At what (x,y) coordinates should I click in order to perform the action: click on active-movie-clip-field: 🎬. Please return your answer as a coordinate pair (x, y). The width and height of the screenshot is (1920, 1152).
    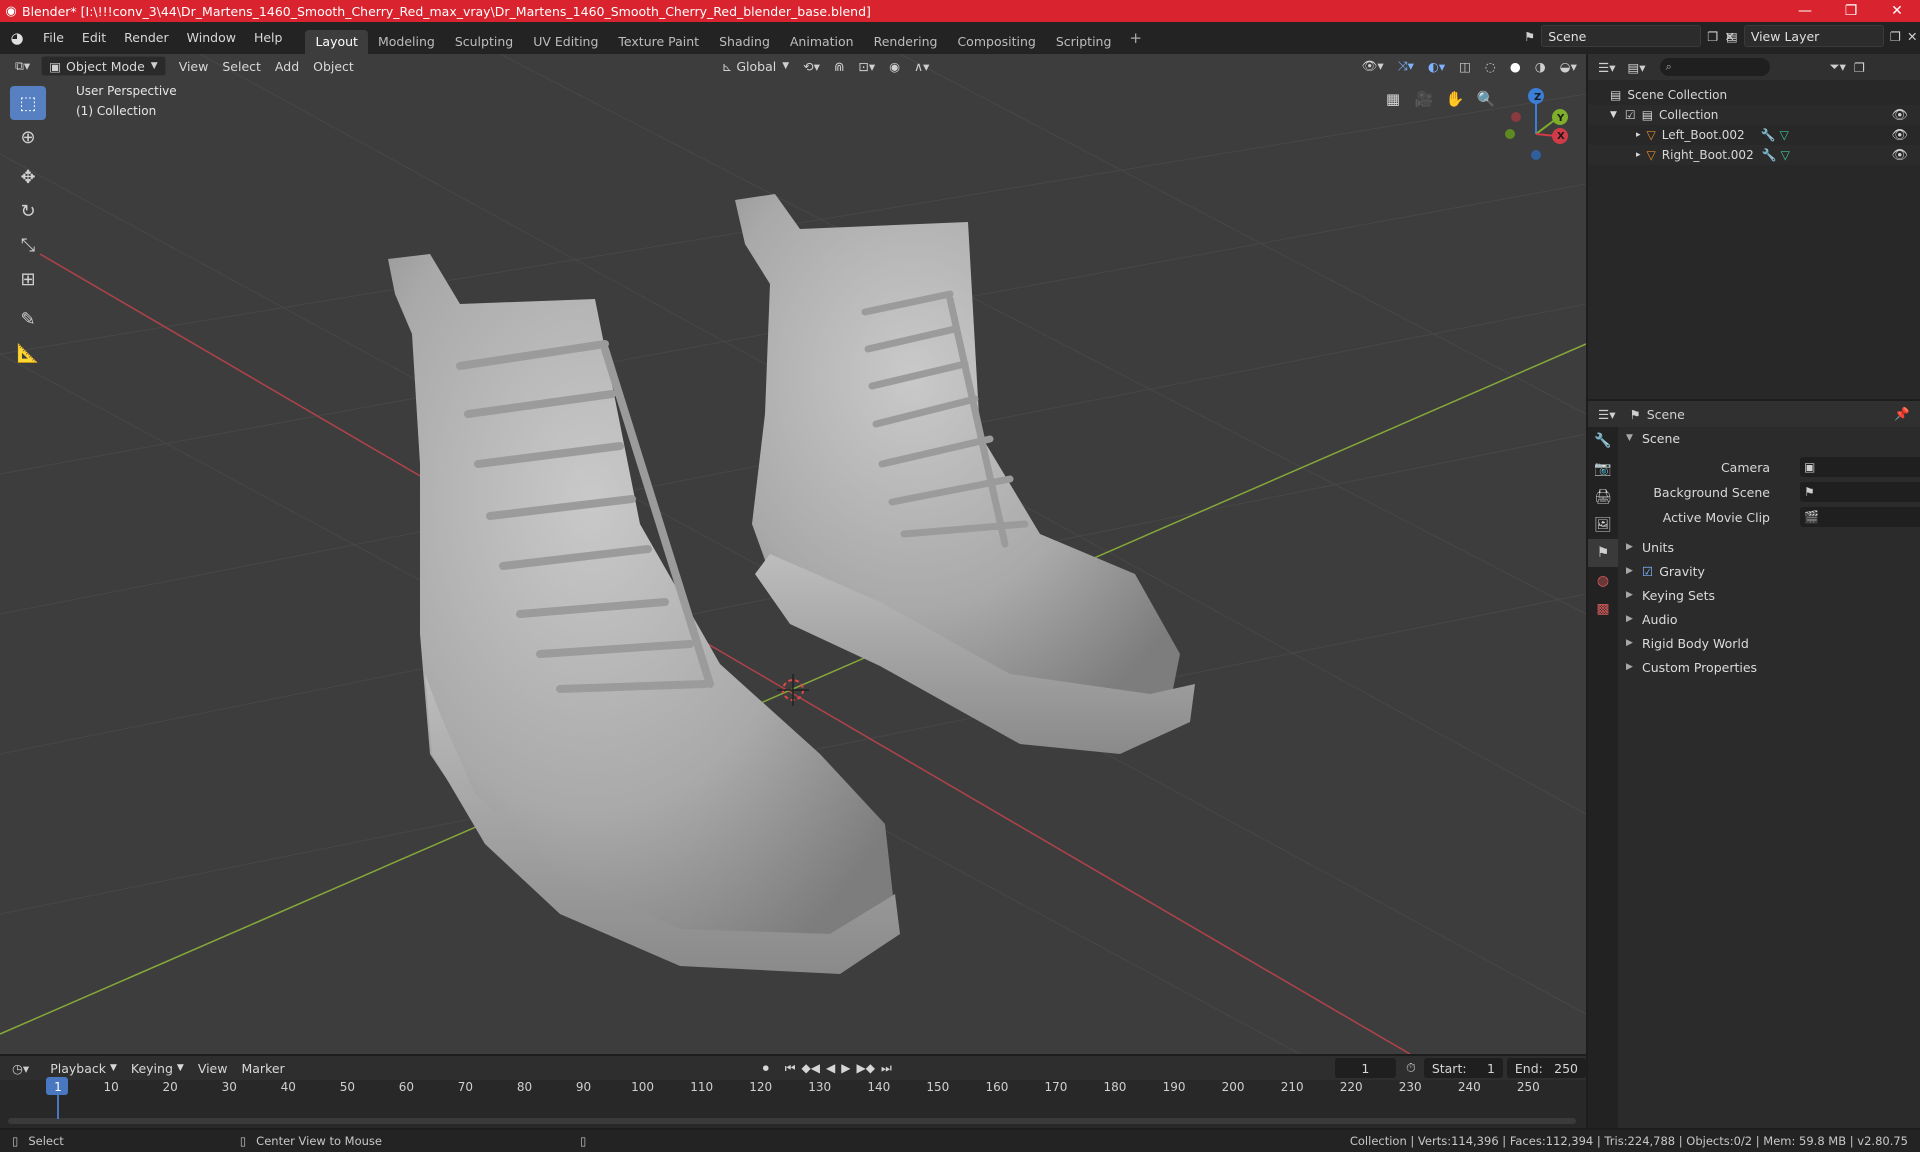
    Looking at the image, I should click on (1860, 517).